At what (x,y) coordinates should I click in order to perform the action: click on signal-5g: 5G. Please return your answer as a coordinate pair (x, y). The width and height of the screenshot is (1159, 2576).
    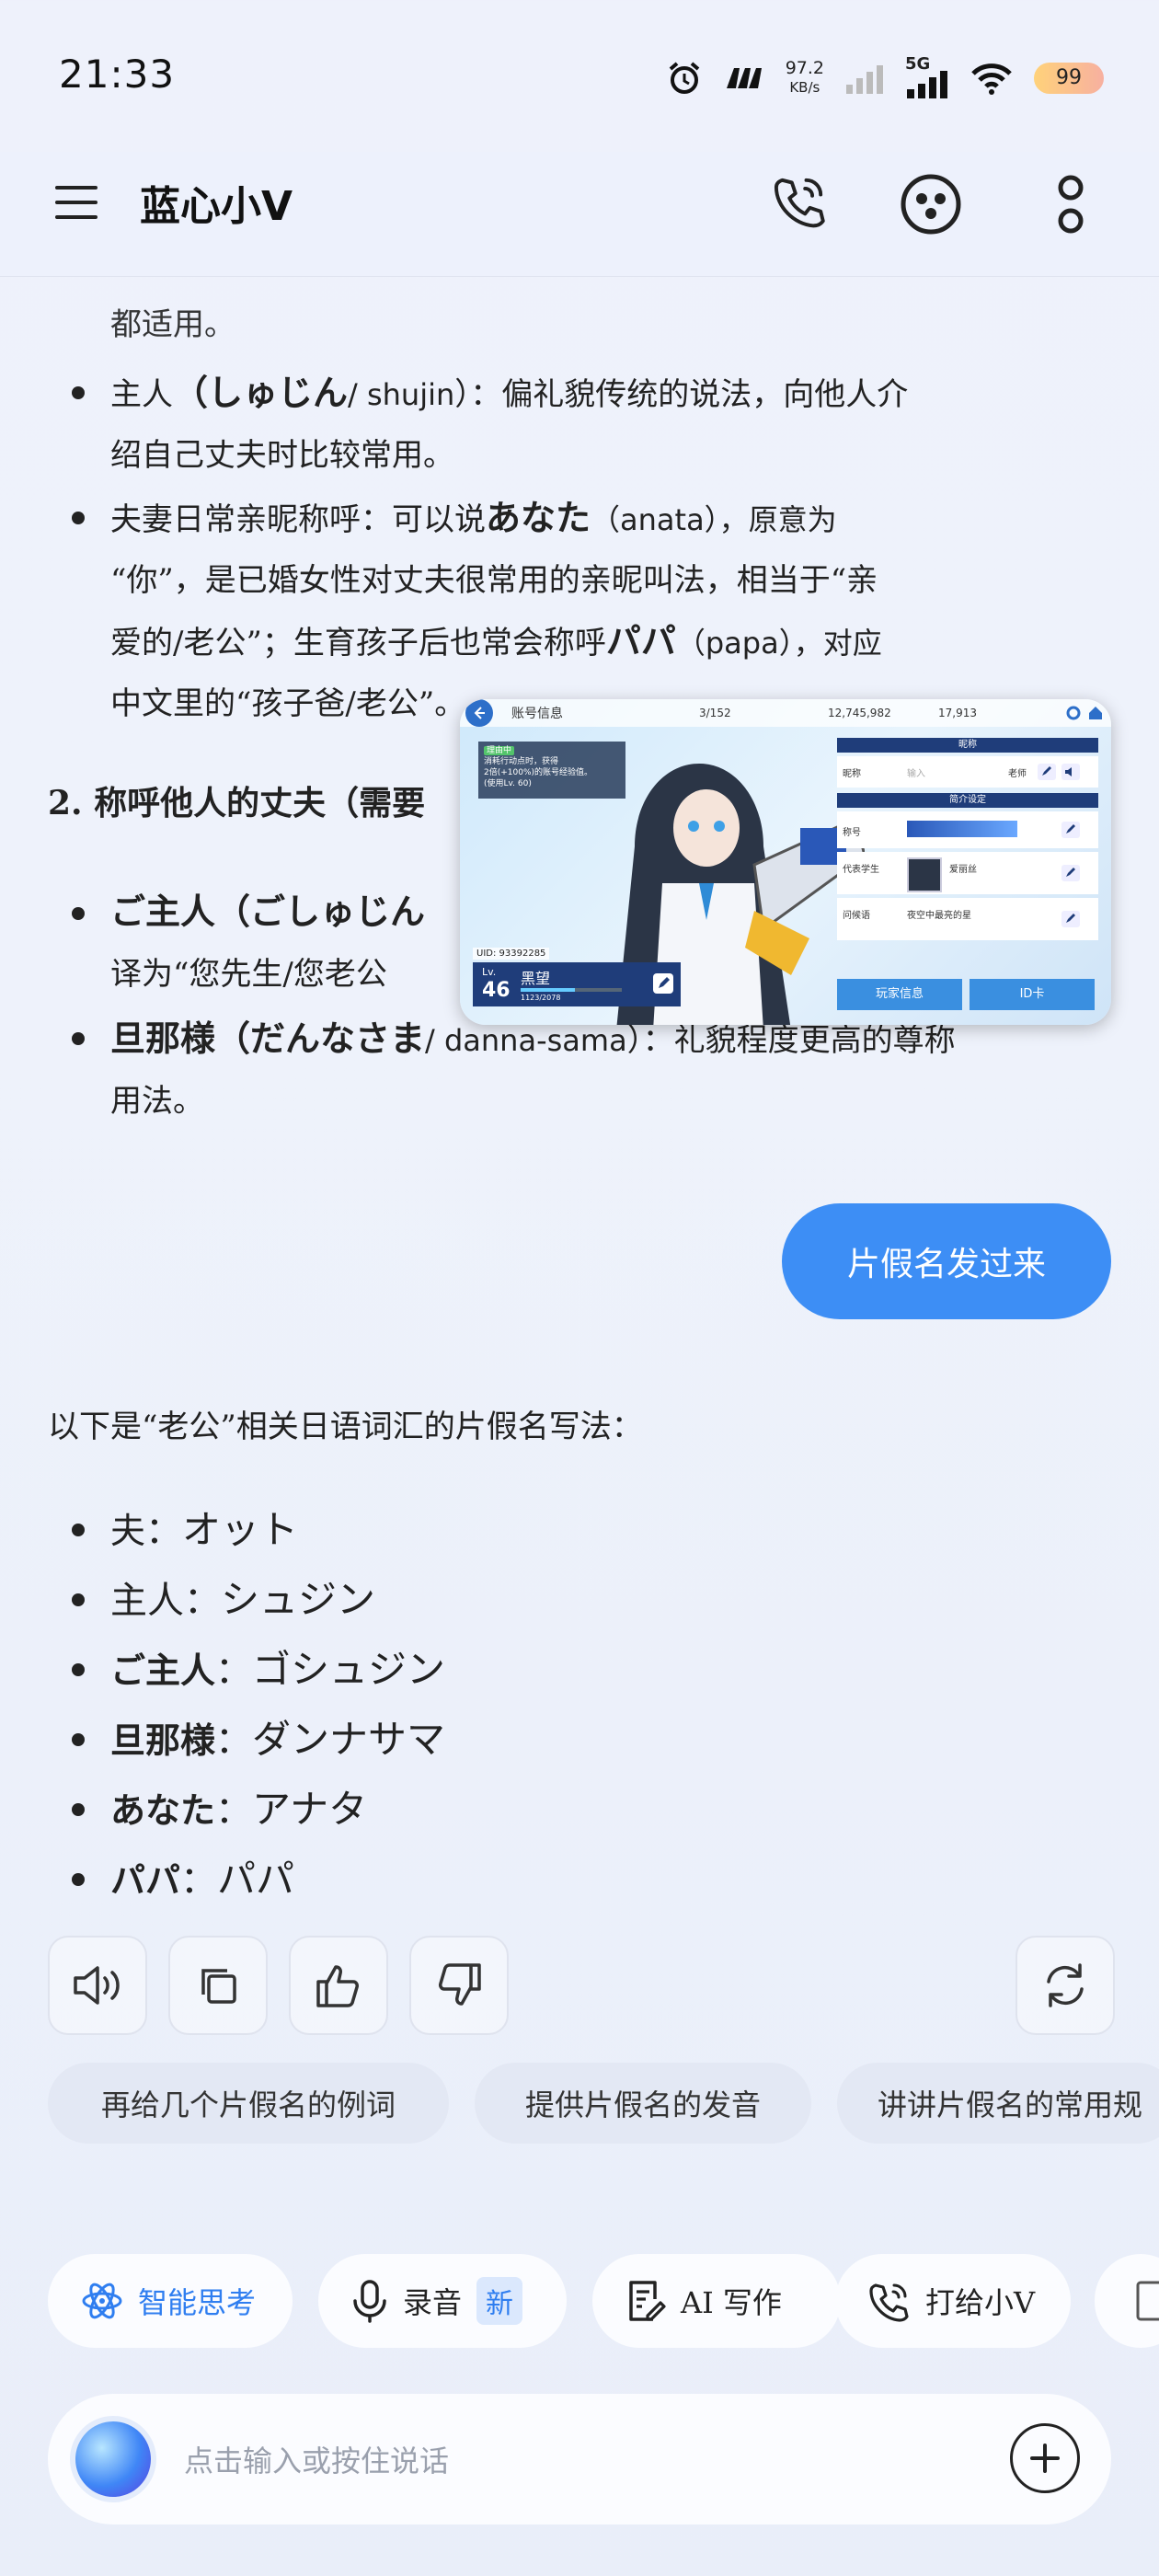
    Looking at the image, I should click on (927, 76).